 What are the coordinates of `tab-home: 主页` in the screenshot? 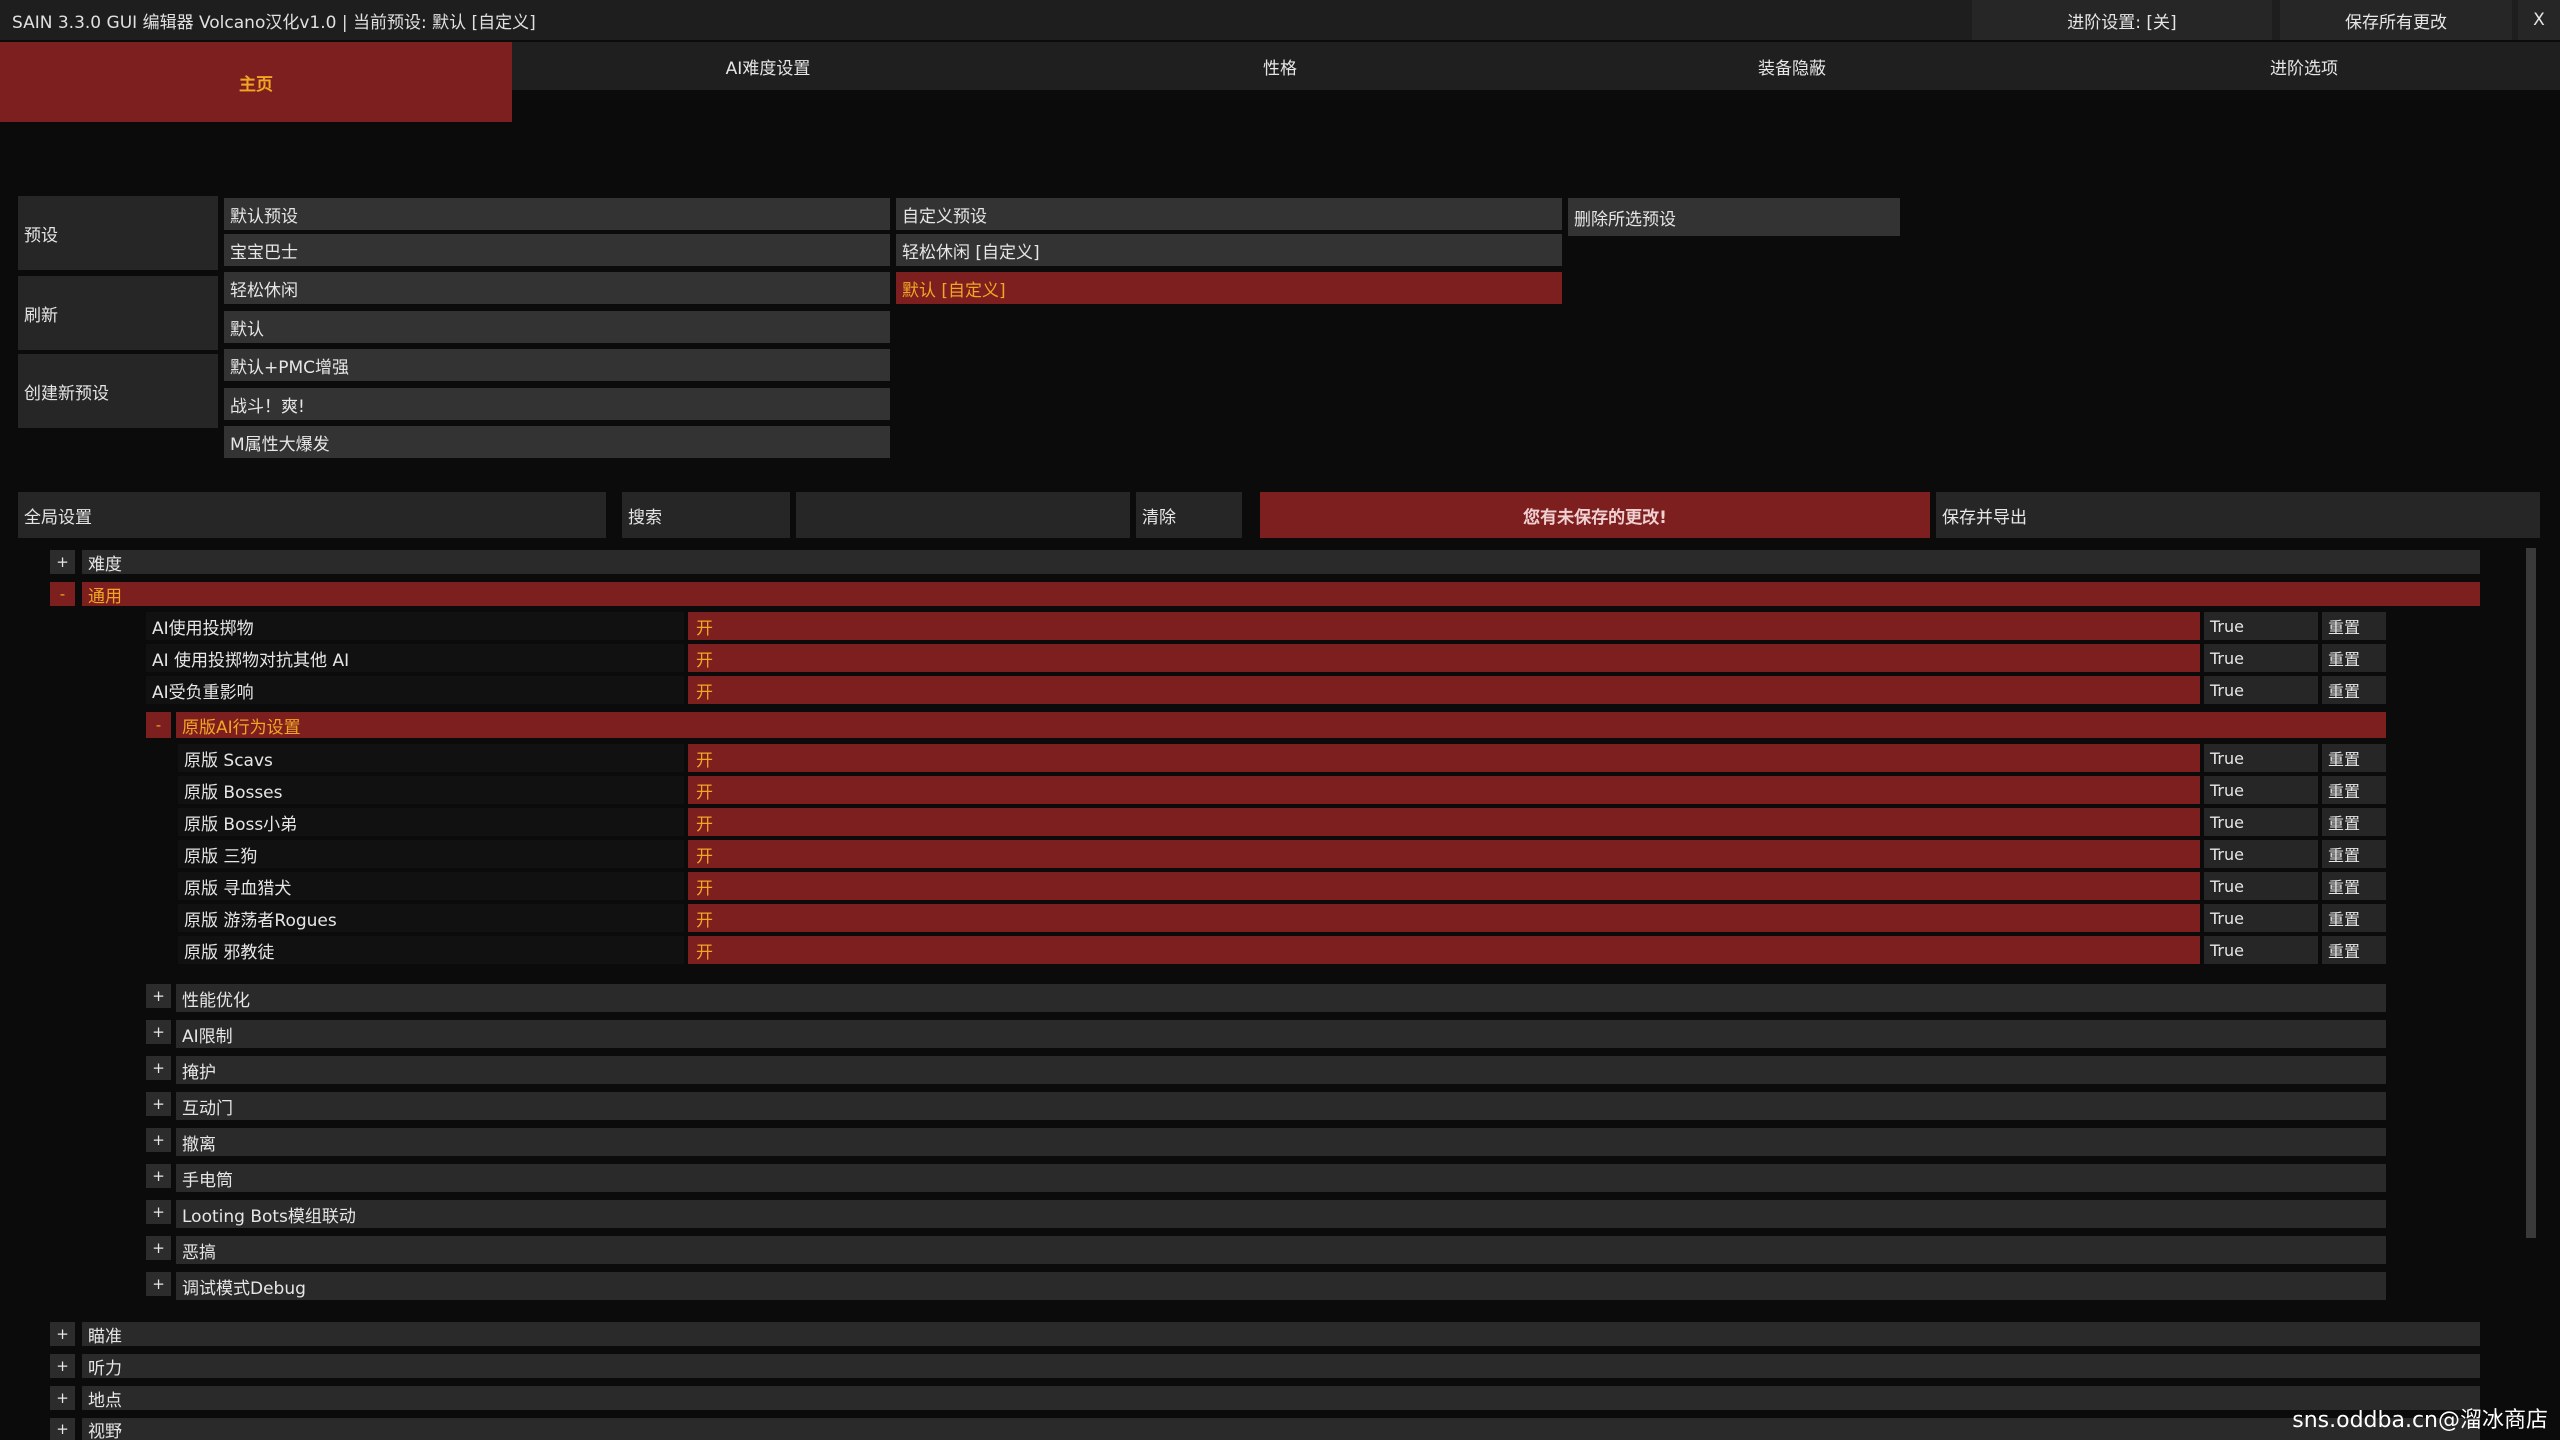 It's located at (256, 82).